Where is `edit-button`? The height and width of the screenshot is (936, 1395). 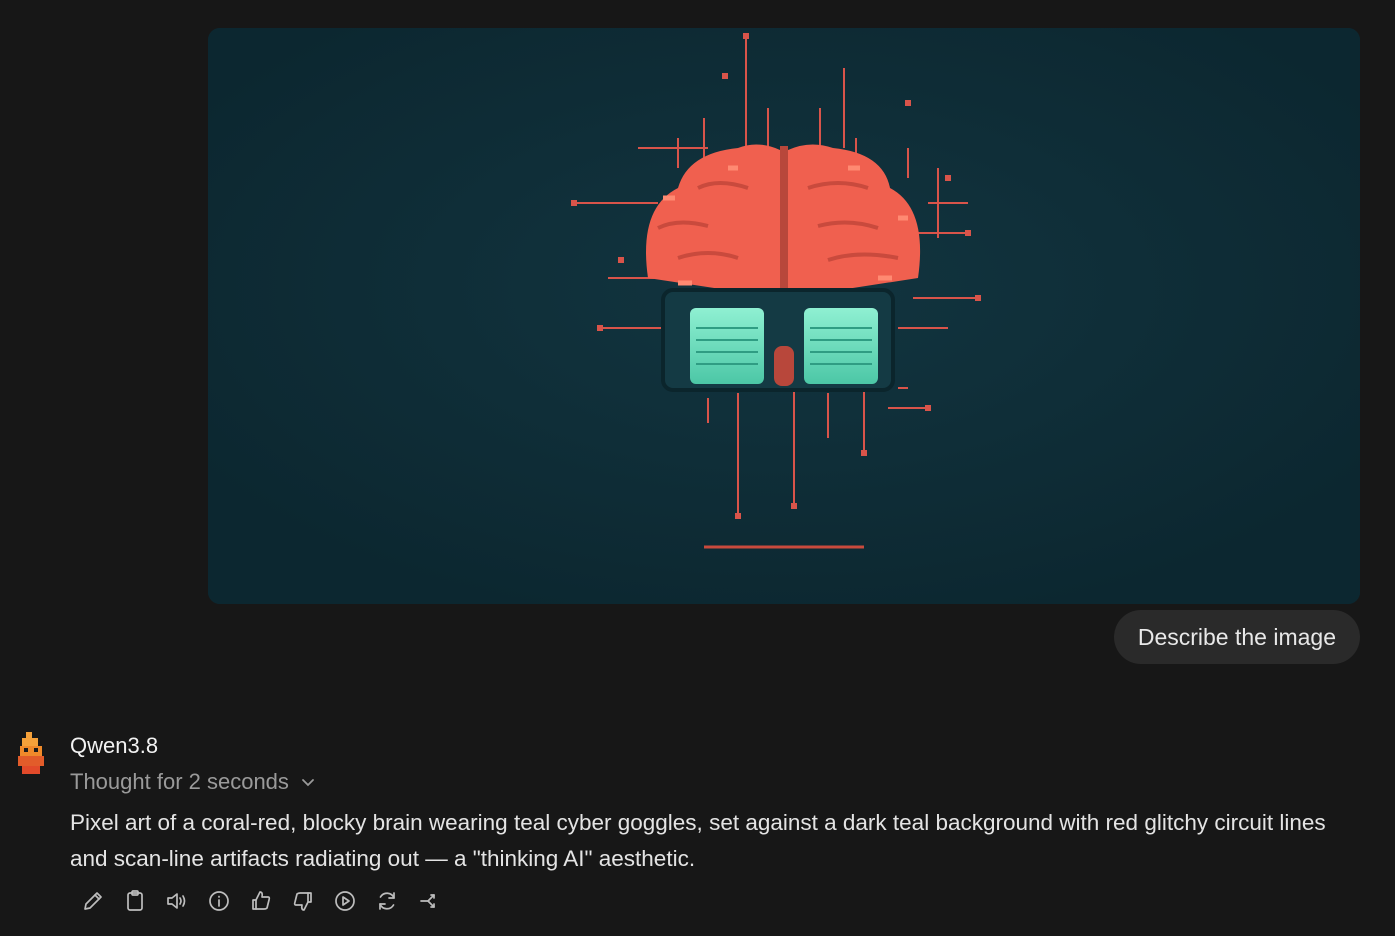
edit-button is located at coordinates (93, 901).